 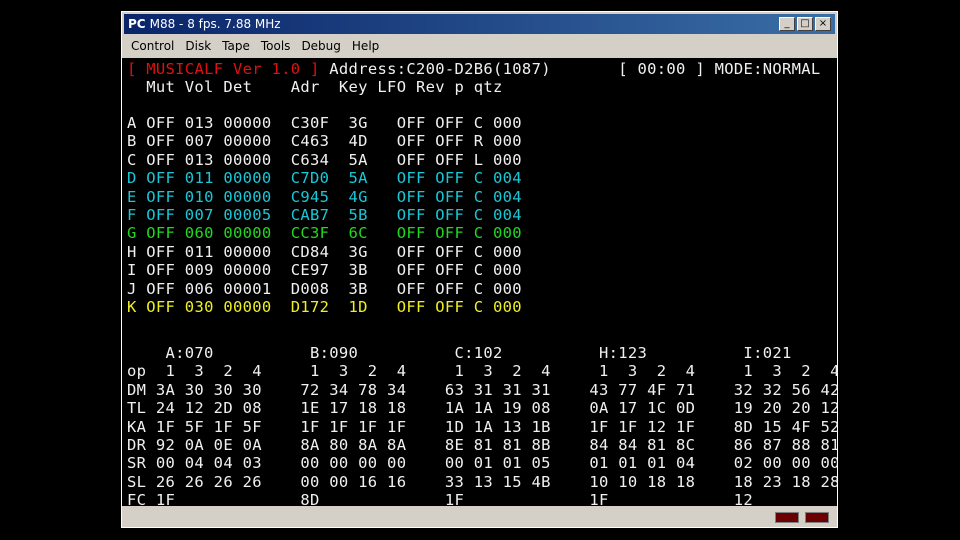 I want to click on channel-data: OFF 011 00000 CD84 3G OFF OFF C 000, so click(x=334, y=251).